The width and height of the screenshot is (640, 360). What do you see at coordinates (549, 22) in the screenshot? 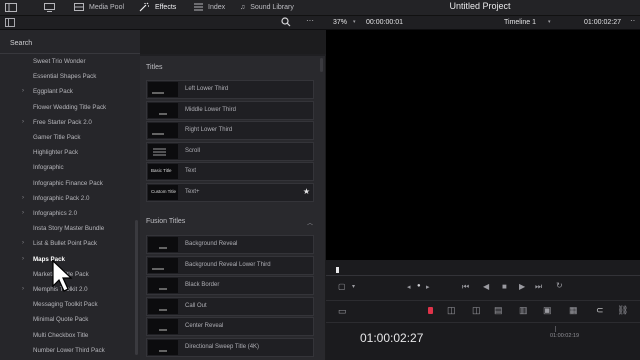
I see `timeline-chevron-down-icon: ▾` at bounding box center [549, 22].